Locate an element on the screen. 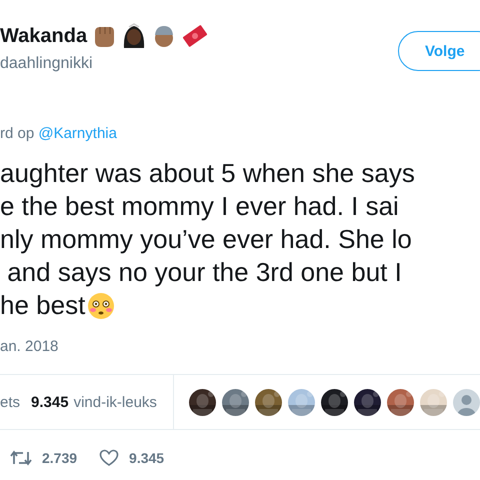 This screenshot has width=480, height=480. reply-label: rd op is located at coordinates (18, 133).